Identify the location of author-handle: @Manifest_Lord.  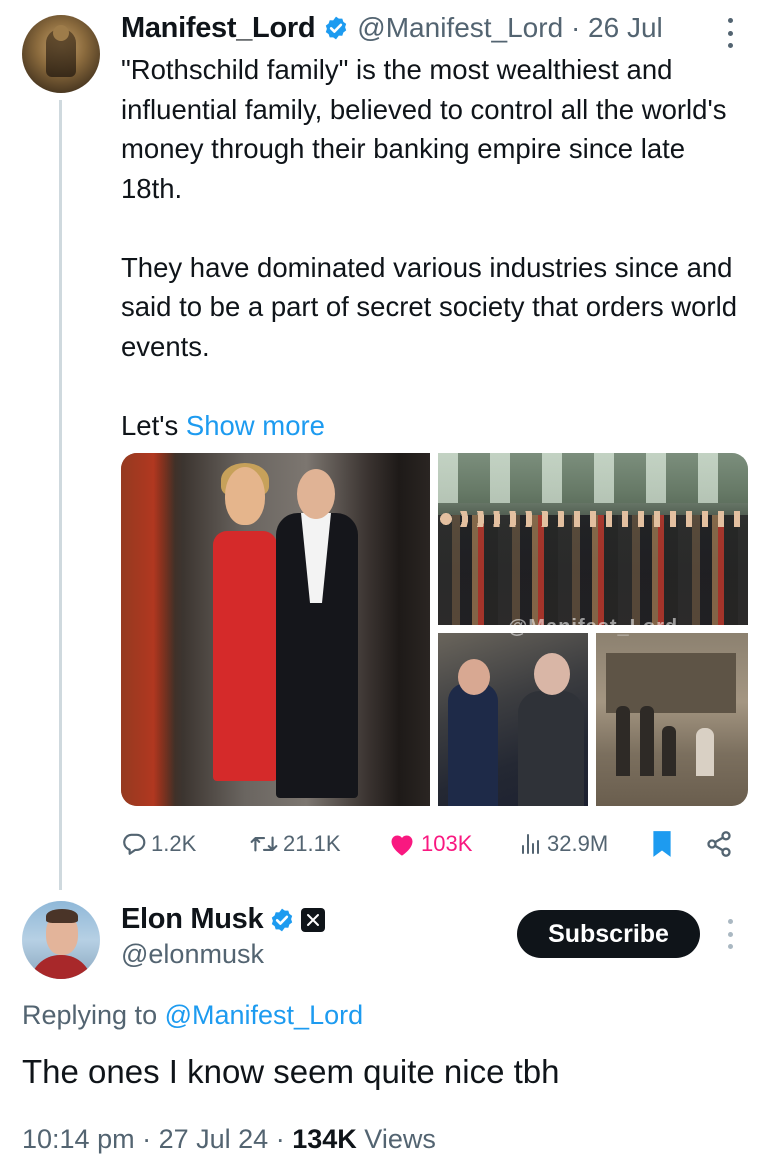
(460, 28).